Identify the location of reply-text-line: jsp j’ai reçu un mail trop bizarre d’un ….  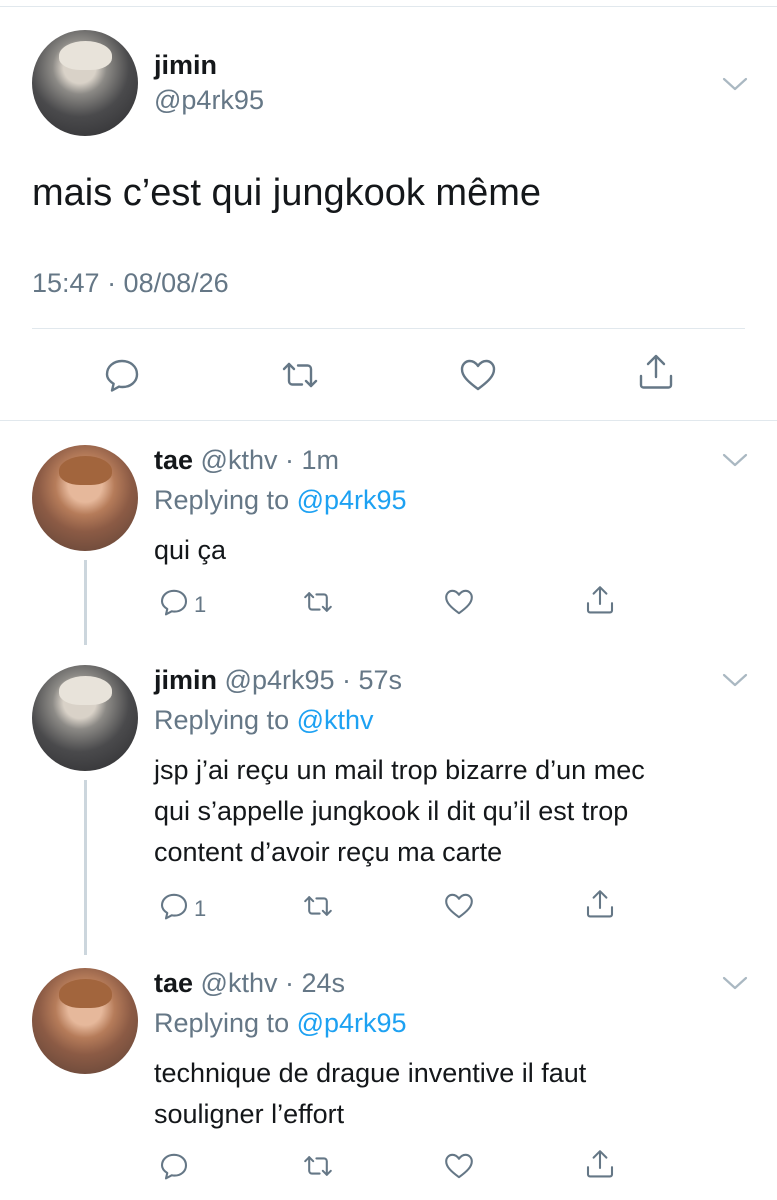
(399, 770).